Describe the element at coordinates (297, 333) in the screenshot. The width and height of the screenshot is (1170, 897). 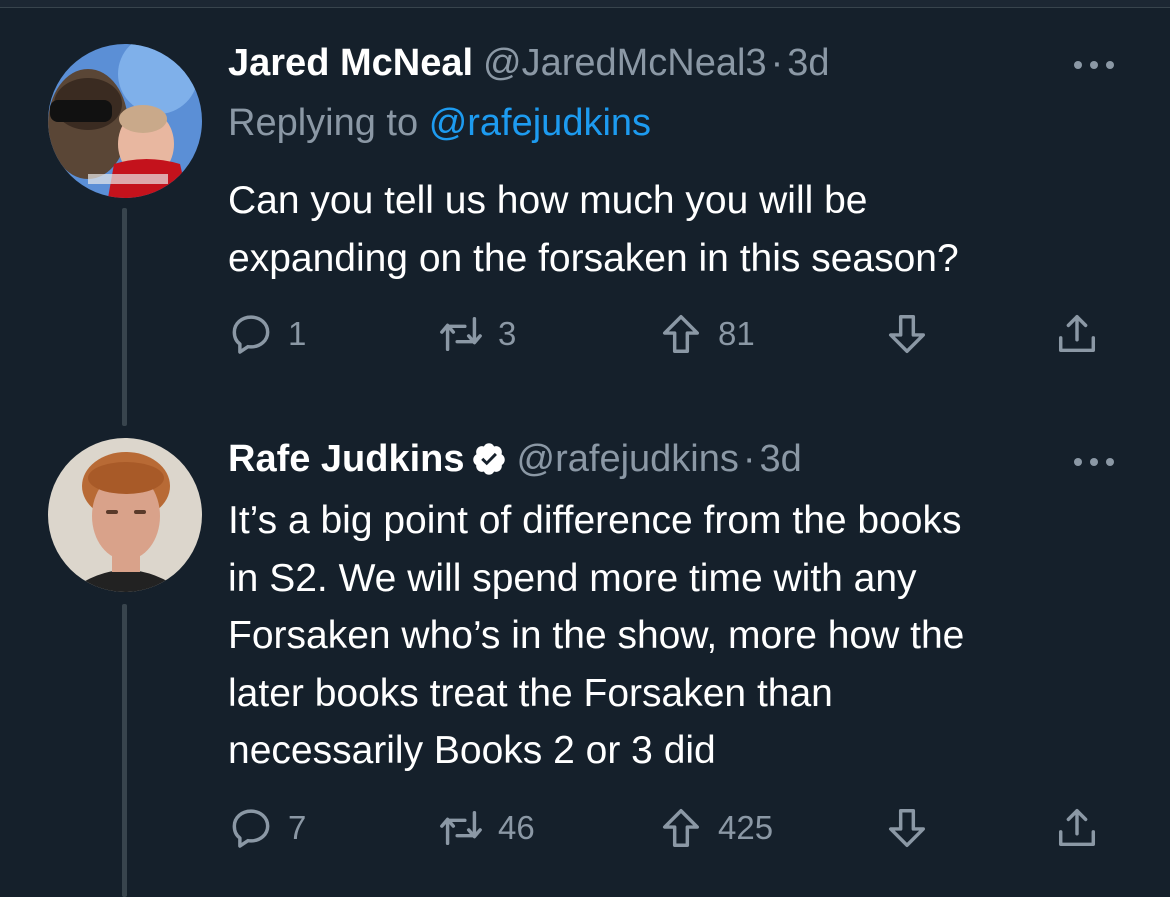
I see `reply-count: 1` at that location.